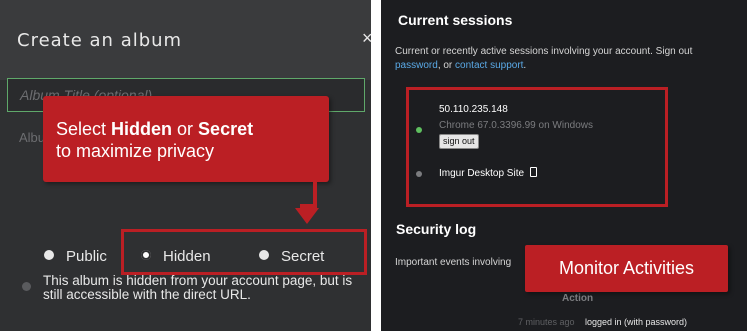 The width and height of the screenshot is (747, 331). Describe the element at coordinates (142, 129) in the screenshot. I see `callout-hidden-text: Hidden` at that location.